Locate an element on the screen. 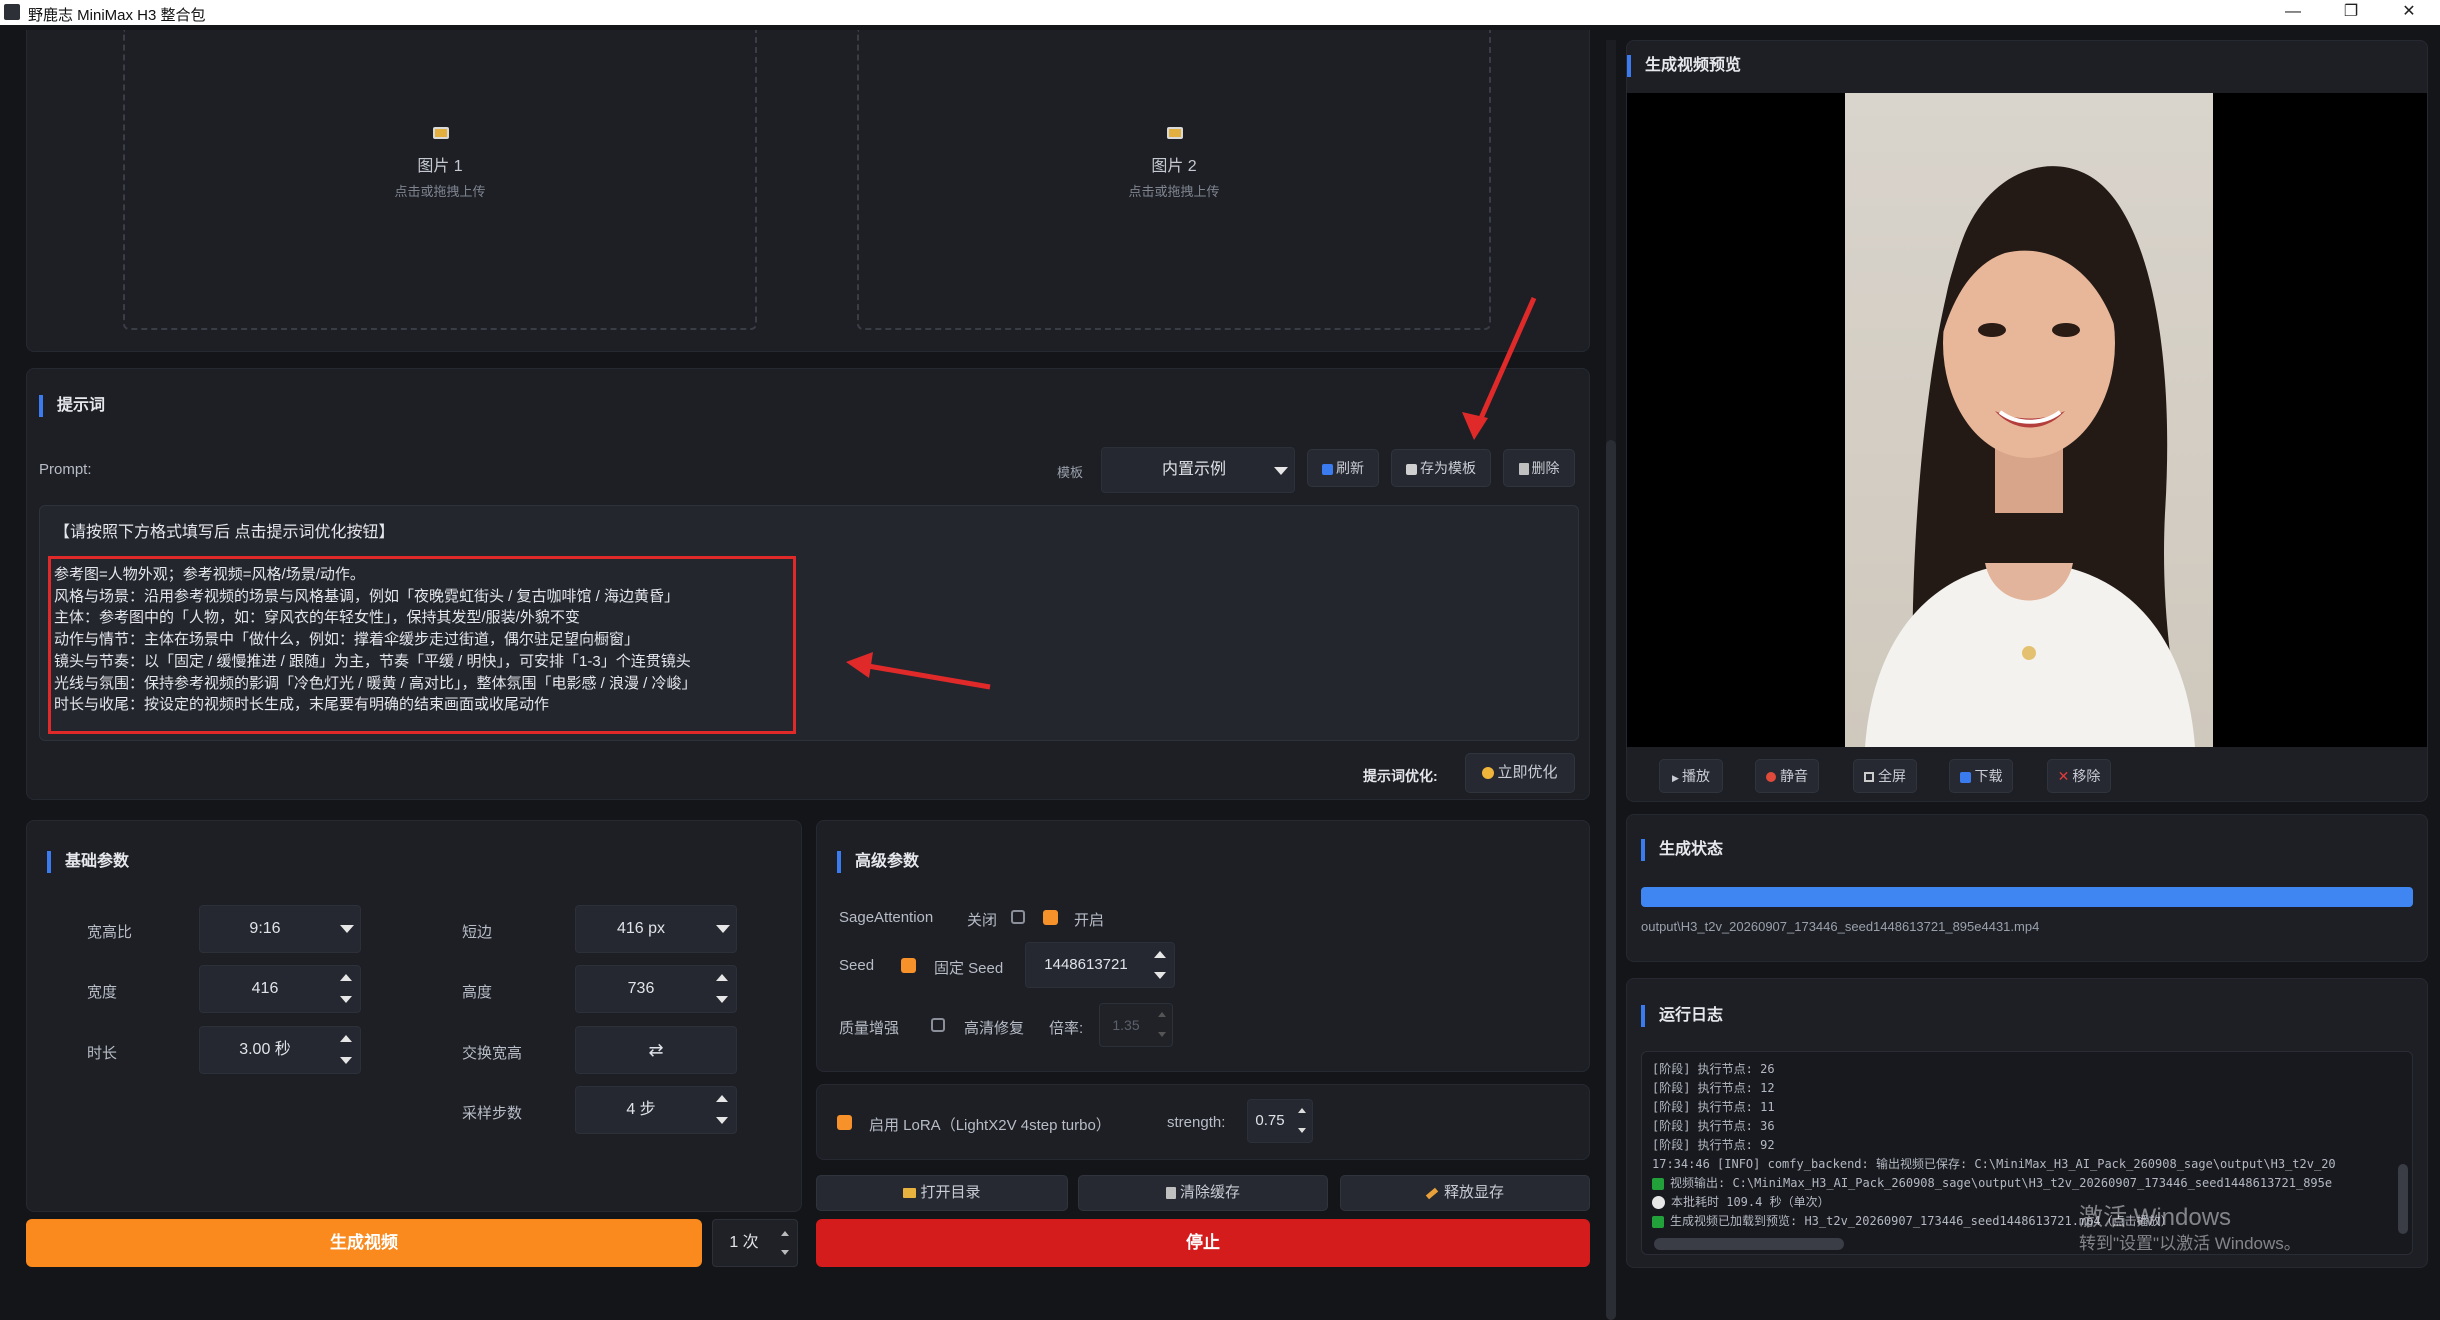 The height and width of the screenshot is (1320, 2440). arrow-to-save-template is located at coordinates (1506, 361).